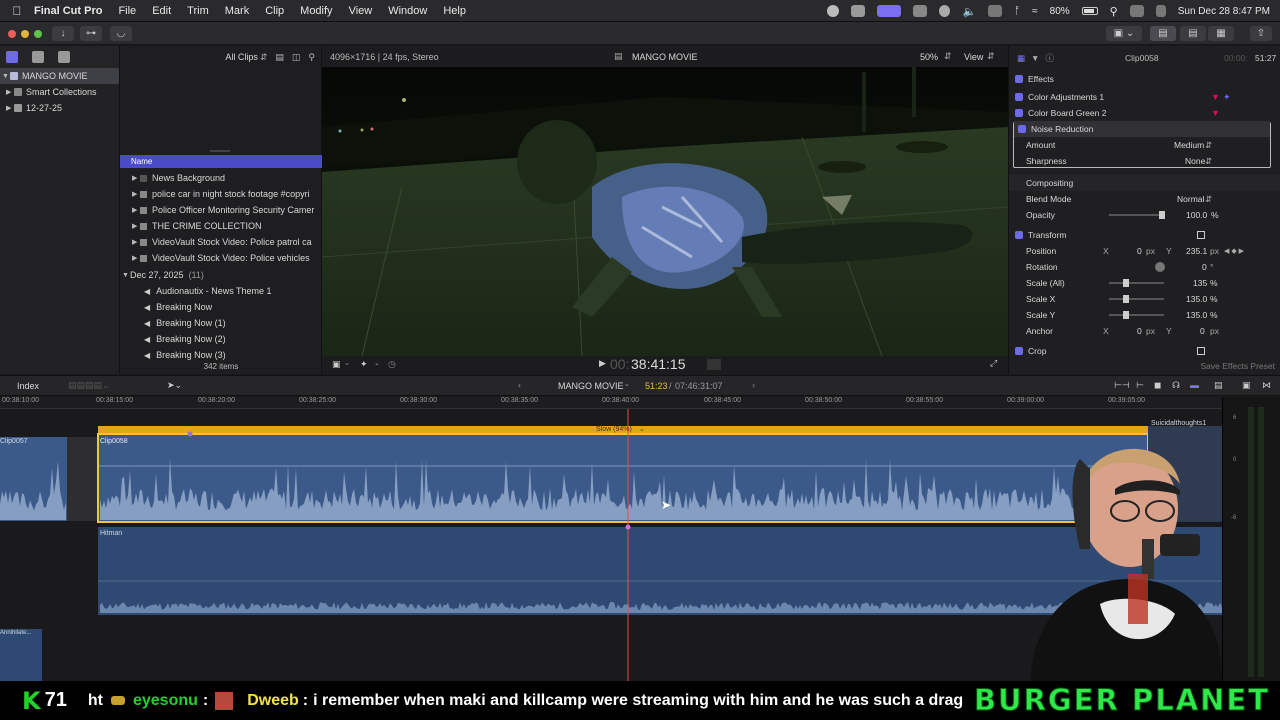 Image resolution: width=1280 pixels, height=720 pixels. Describe the element at coordinates (1194, 385) in the screenshot. I see `solo-icon: ▬` at that location.